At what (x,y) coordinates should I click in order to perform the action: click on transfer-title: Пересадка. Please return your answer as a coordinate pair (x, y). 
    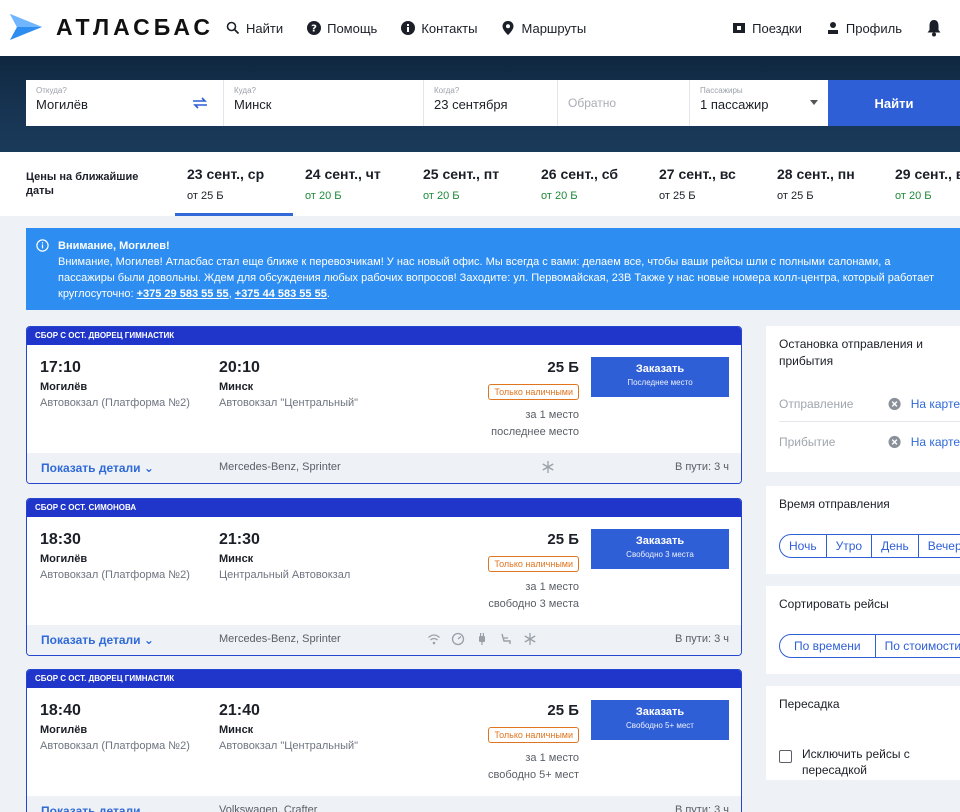
    Looking at the image, I should click on (809, 704).